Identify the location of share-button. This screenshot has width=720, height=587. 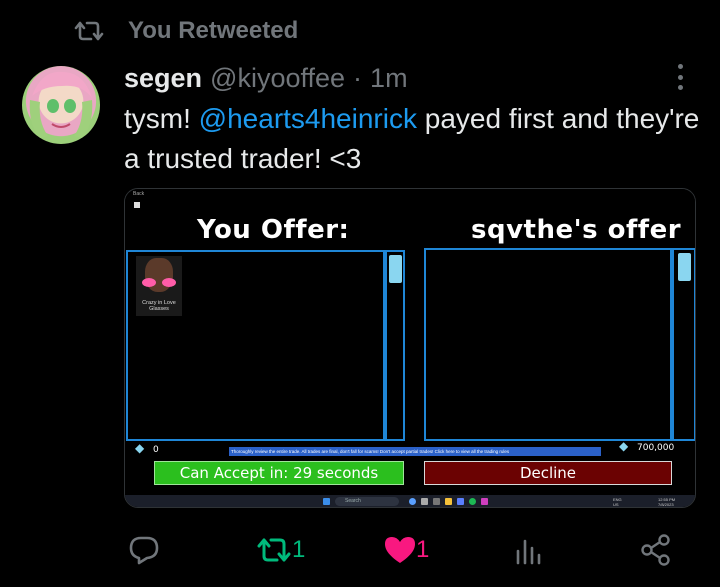
(656, 550).